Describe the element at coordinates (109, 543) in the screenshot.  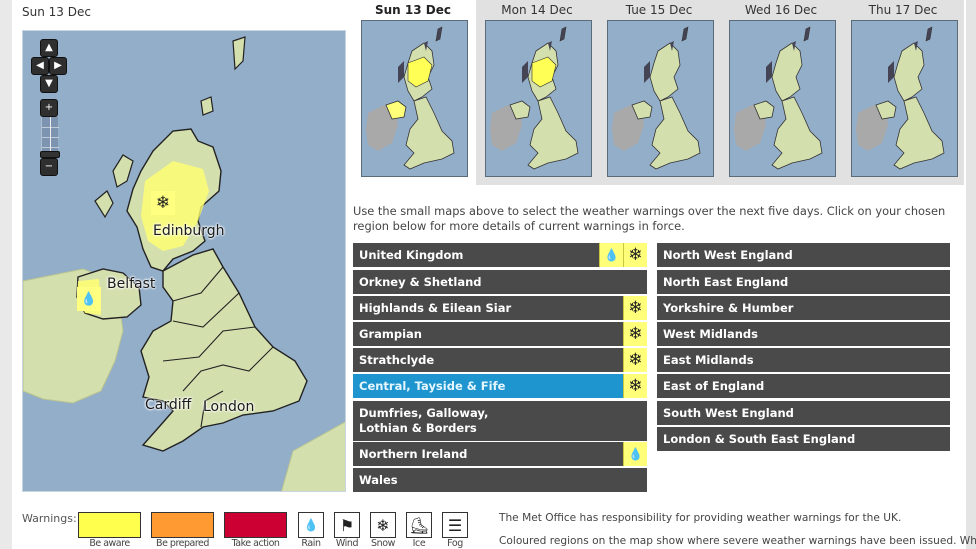
I see `legend-label-be-aware: Be aware` at that location.